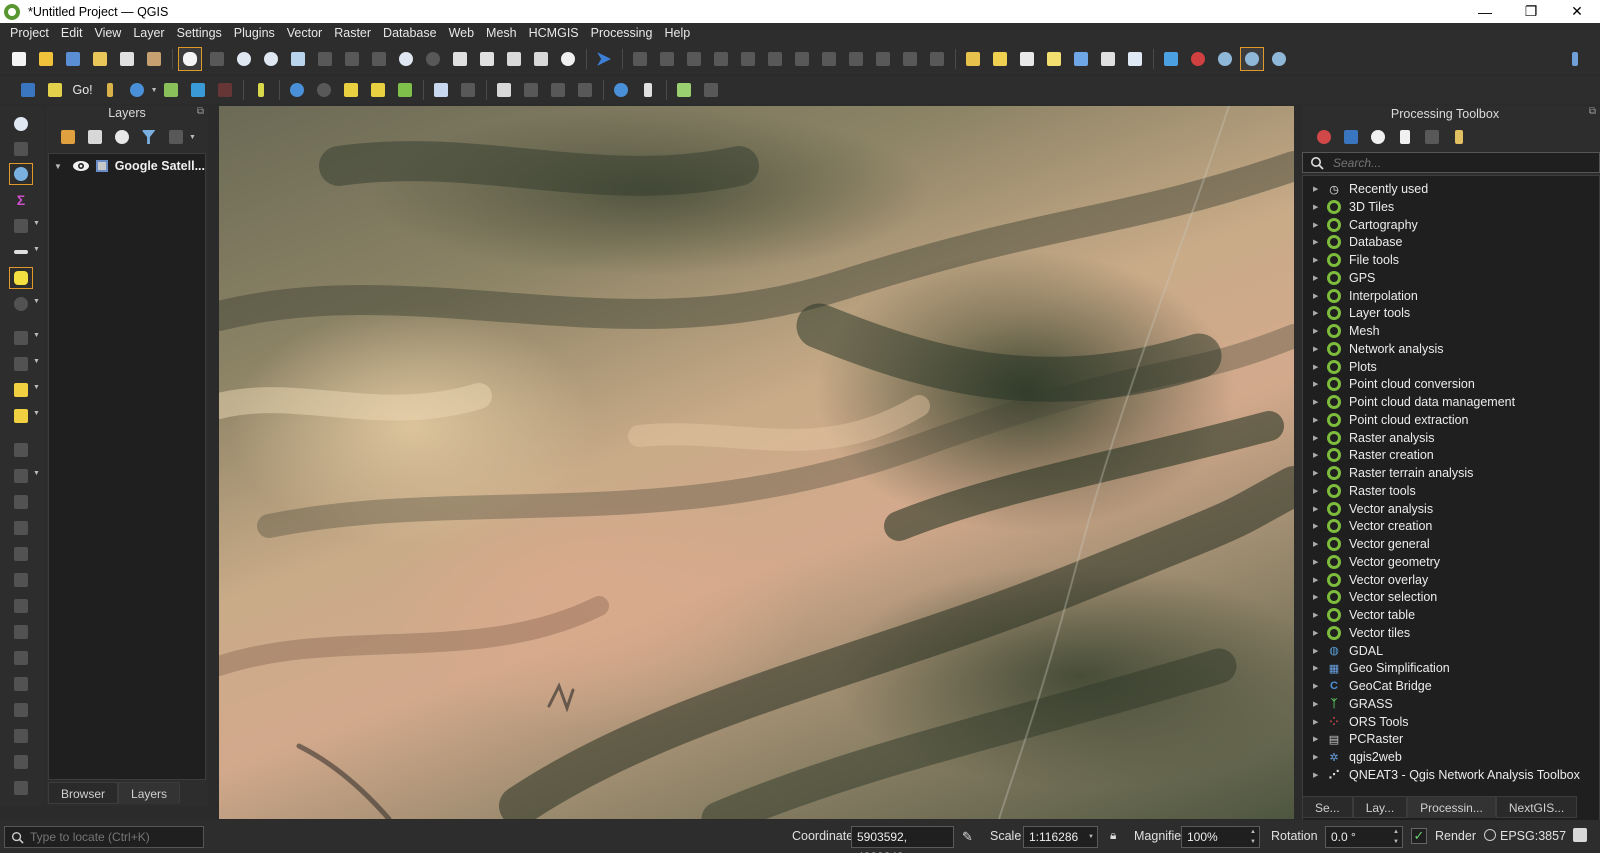 The width and height of the screenshot is (1600, 853). What do you see at coordinates (244, 59) in the screenshot?
I see `zoom-in-icon` at bounding box center [244, 59].